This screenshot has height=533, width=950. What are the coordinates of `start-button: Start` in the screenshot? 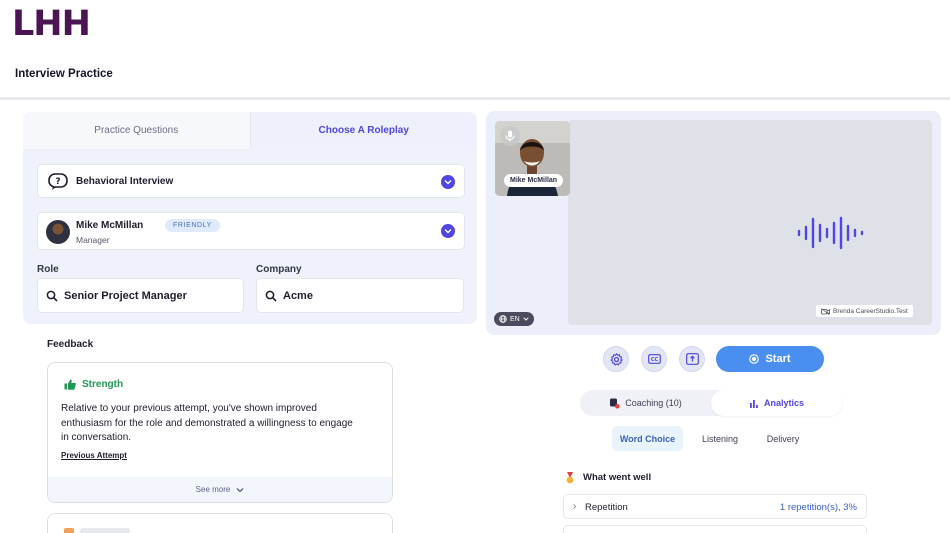 It's located at (770, 359).